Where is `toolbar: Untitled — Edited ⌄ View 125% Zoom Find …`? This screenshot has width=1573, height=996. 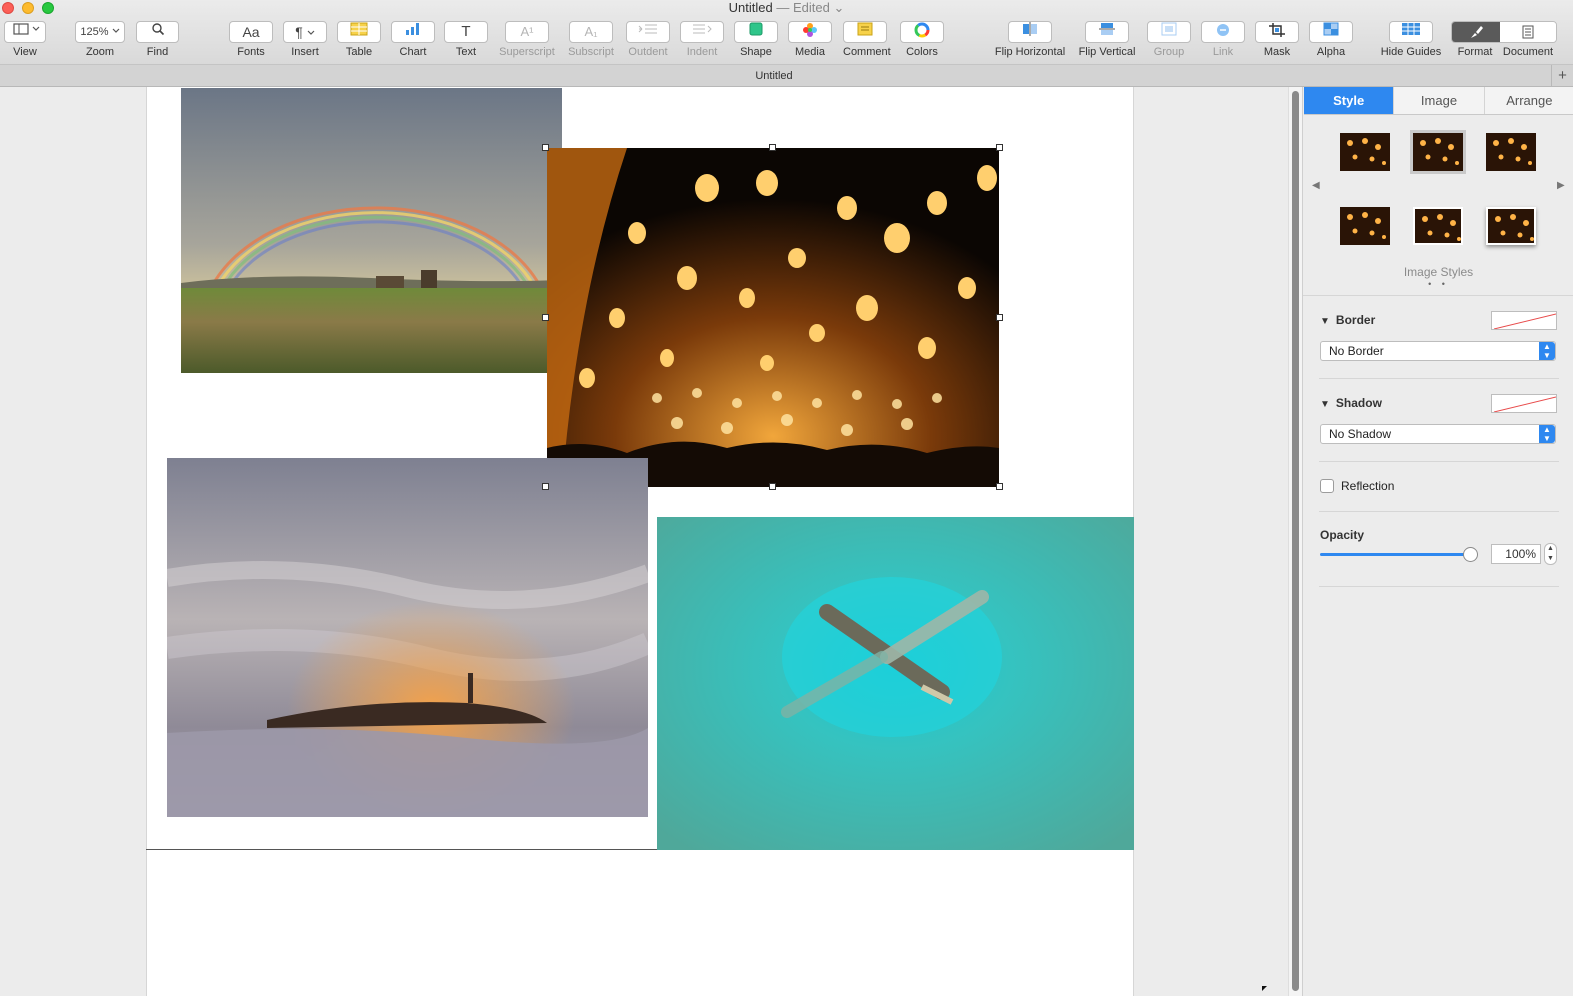 toolbar: Untitled — Edited ⌄ View 125% Zoom Find … is located at coordinates (786, 32).